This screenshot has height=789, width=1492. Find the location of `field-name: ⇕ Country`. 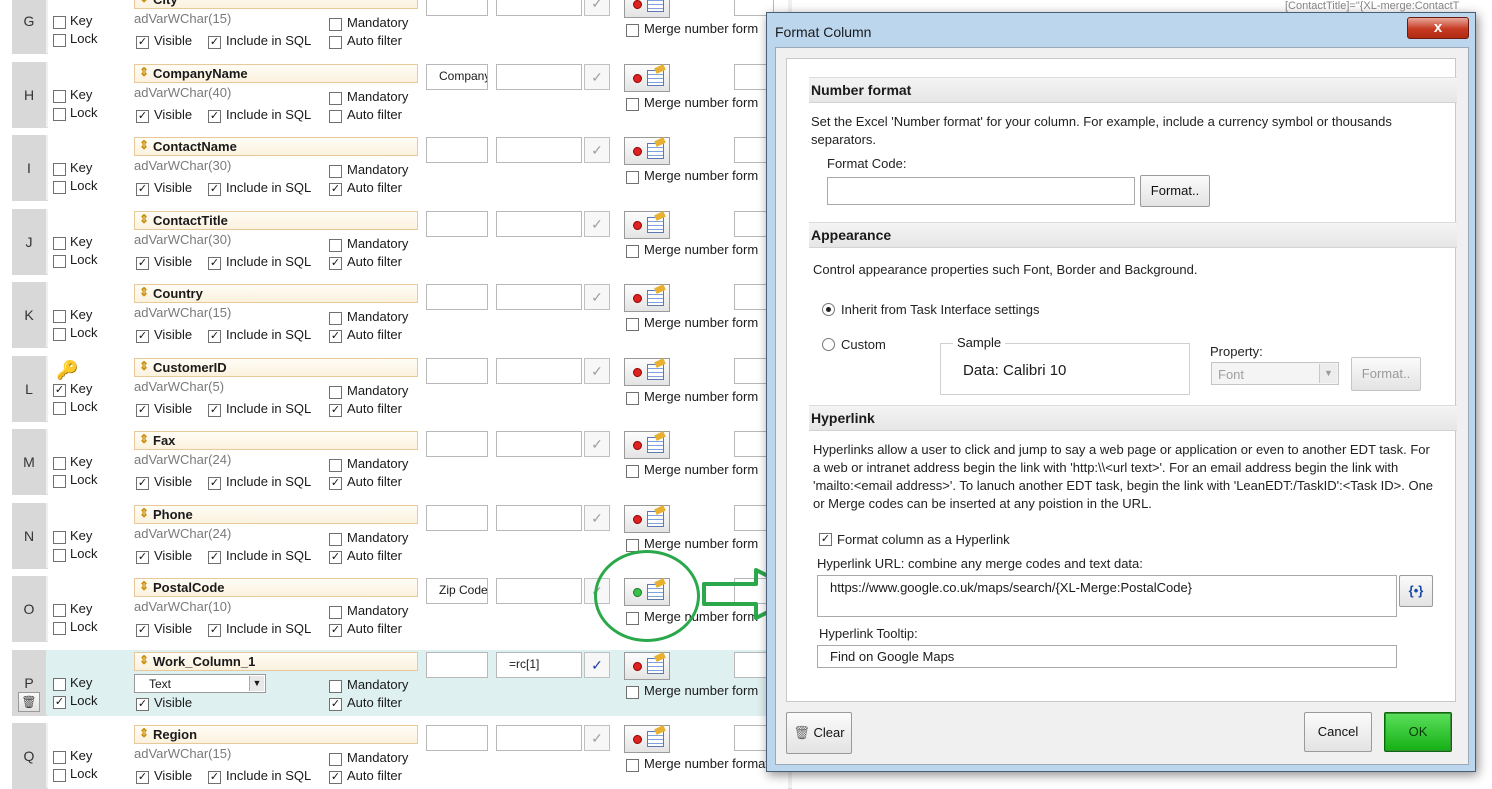

field-name: ⇕ Country is located at coordinates (276, 293).